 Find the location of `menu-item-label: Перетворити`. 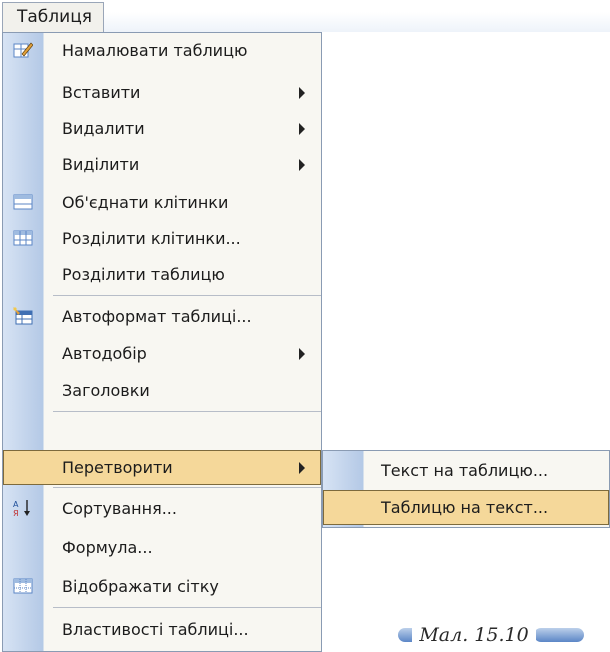

menu-item-label: Перетворити is located at coordinates (117, 467).